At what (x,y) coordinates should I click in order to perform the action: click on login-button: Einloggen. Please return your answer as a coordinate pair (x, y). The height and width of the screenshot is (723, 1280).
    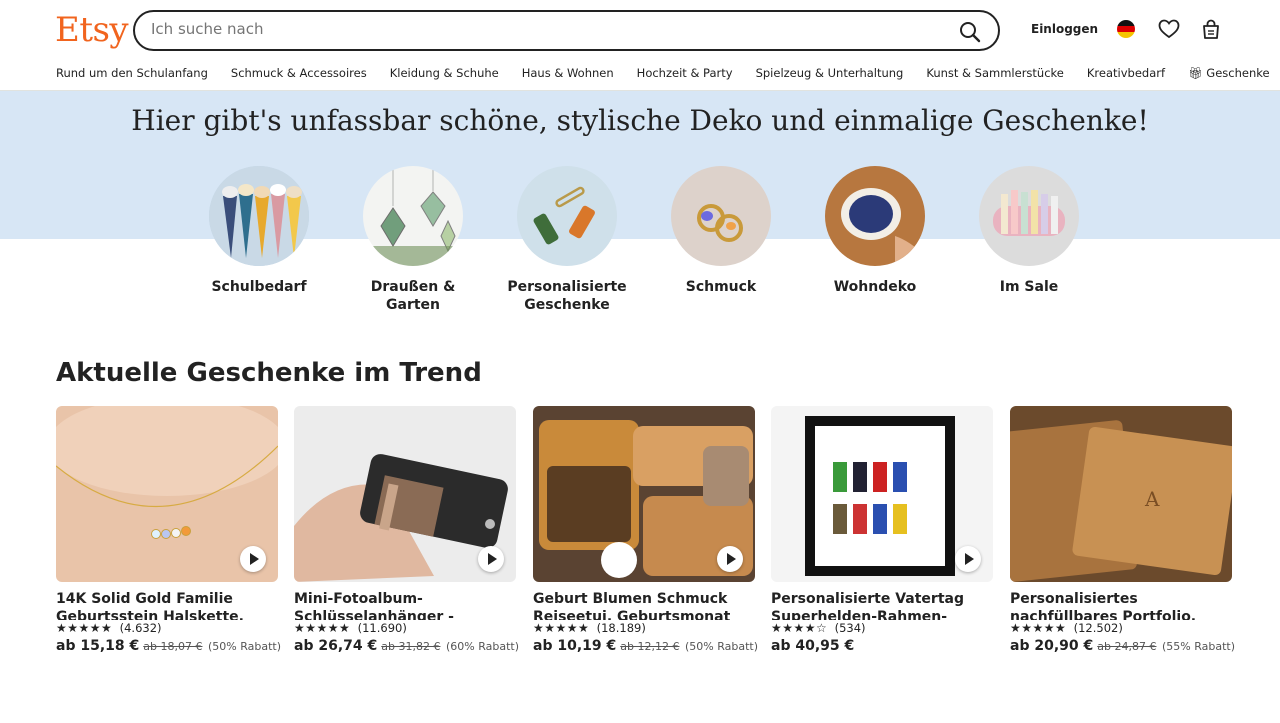
    Looking at the image, I should click on (1064, 29).